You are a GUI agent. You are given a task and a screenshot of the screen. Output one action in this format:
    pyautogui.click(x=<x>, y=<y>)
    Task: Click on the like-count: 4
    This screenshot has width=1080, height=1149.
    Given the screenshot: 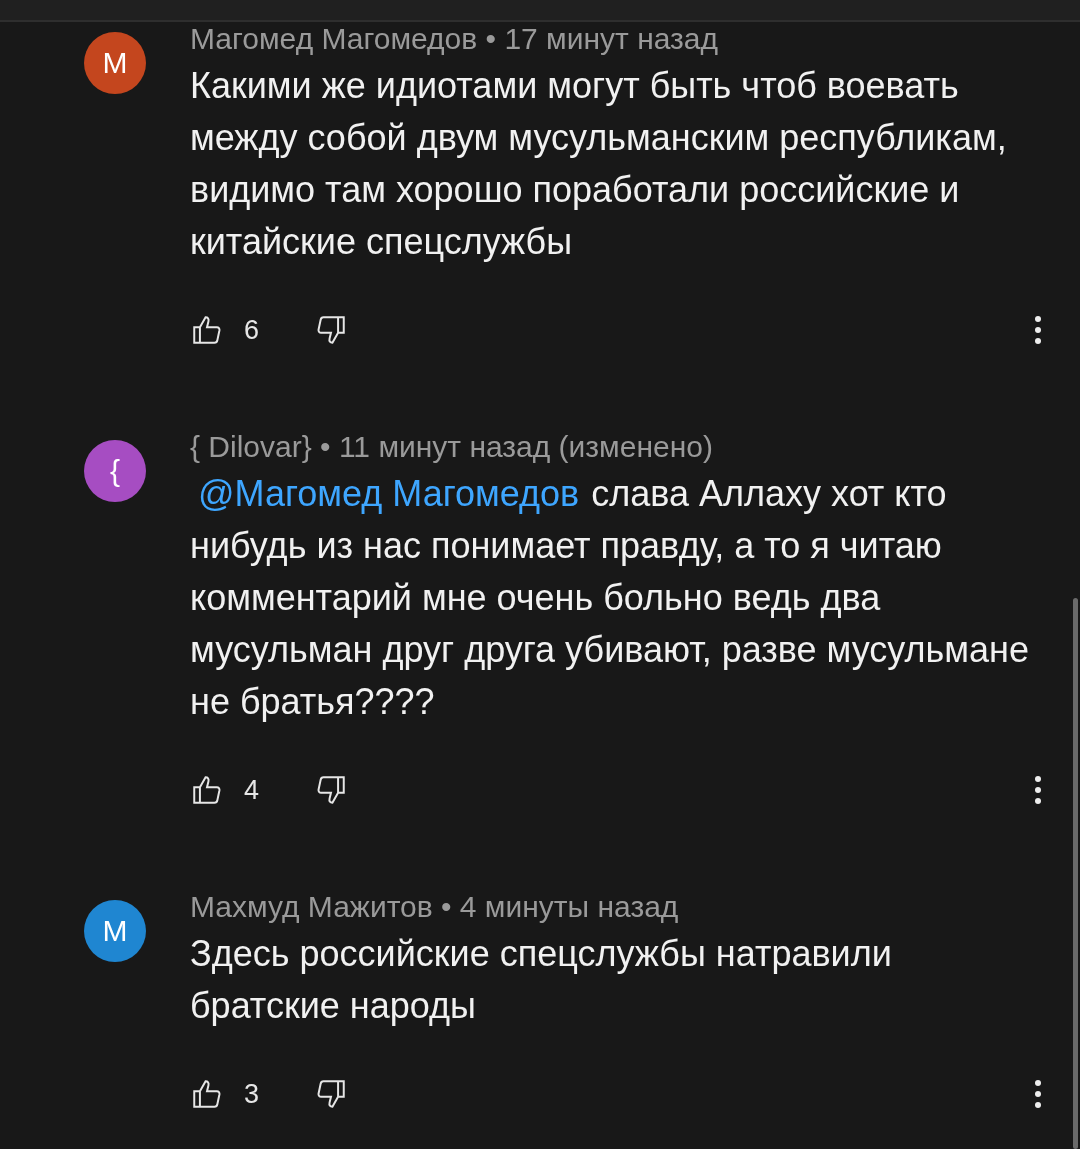 What is the action you would take?
    pyautogui.click(x=252, y=790)
    